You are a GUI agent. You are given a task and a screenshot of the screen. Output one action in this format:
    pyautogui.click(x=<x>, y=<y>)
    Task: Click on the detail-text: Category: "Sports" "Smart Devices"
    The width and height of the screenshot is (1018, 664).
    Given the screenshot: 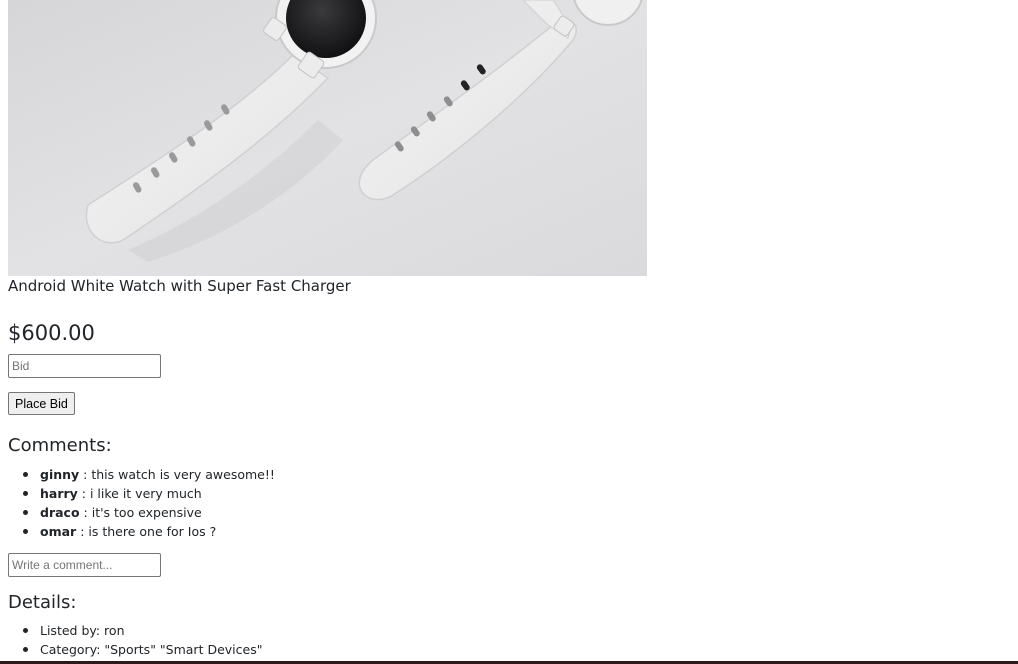 What is the action you would take?
    pyautogui.click(x=151, y=649)
    